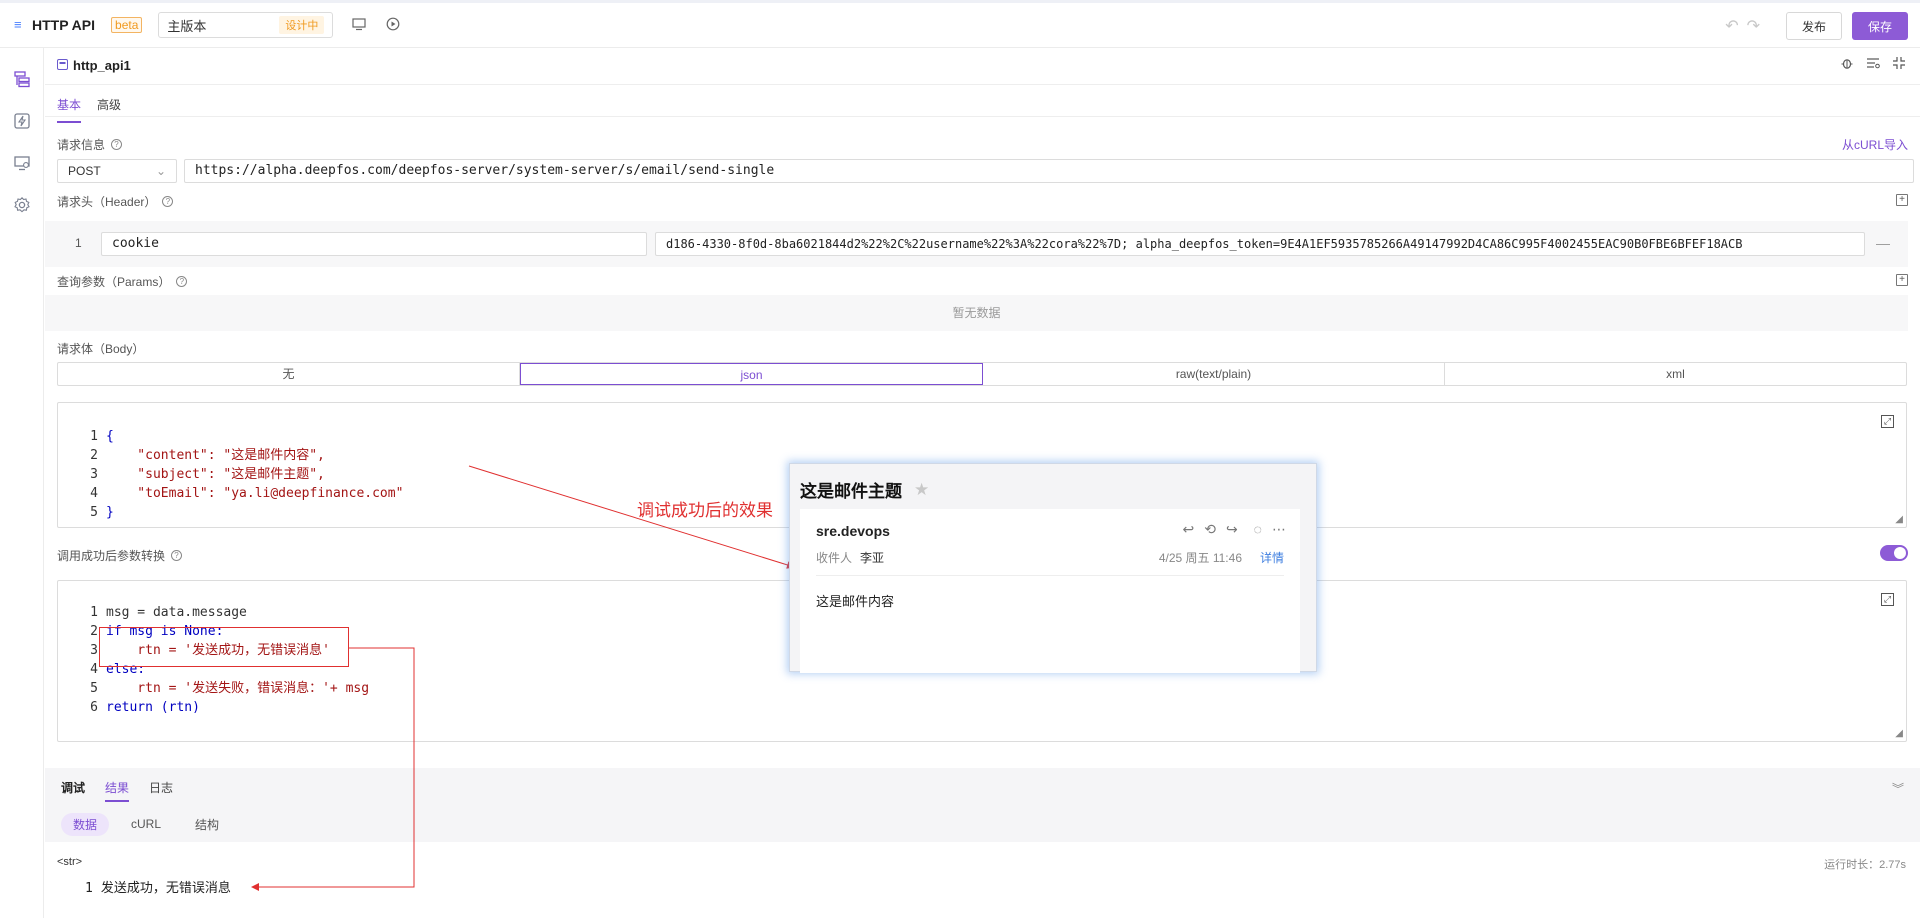 The image size is (1920, 918). I want to click on email-actions: ↩ ⟲ ↪ ◌ ⋯, so click(1234, 529).